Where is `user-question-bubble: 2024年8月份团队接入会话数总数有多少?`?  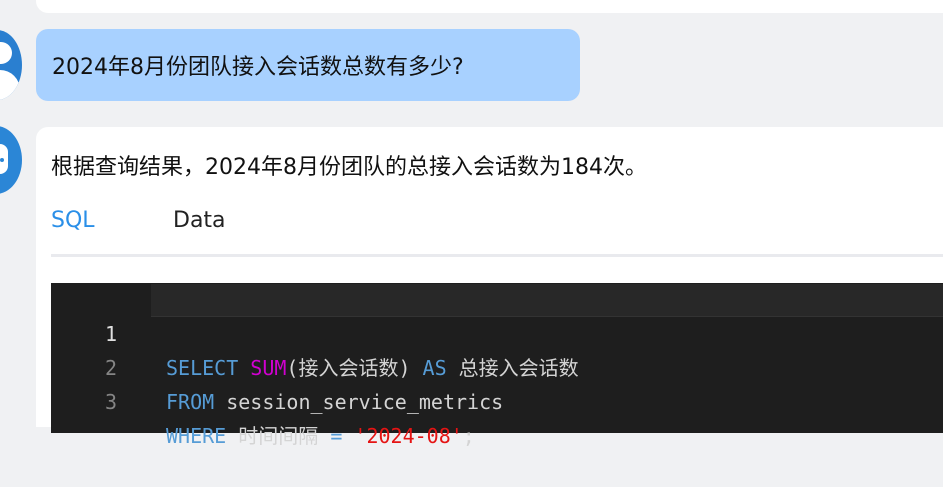
user-question-bubble: 2024年8月份团队接入会话数总数有多少? is located at coordinates (308, 65).